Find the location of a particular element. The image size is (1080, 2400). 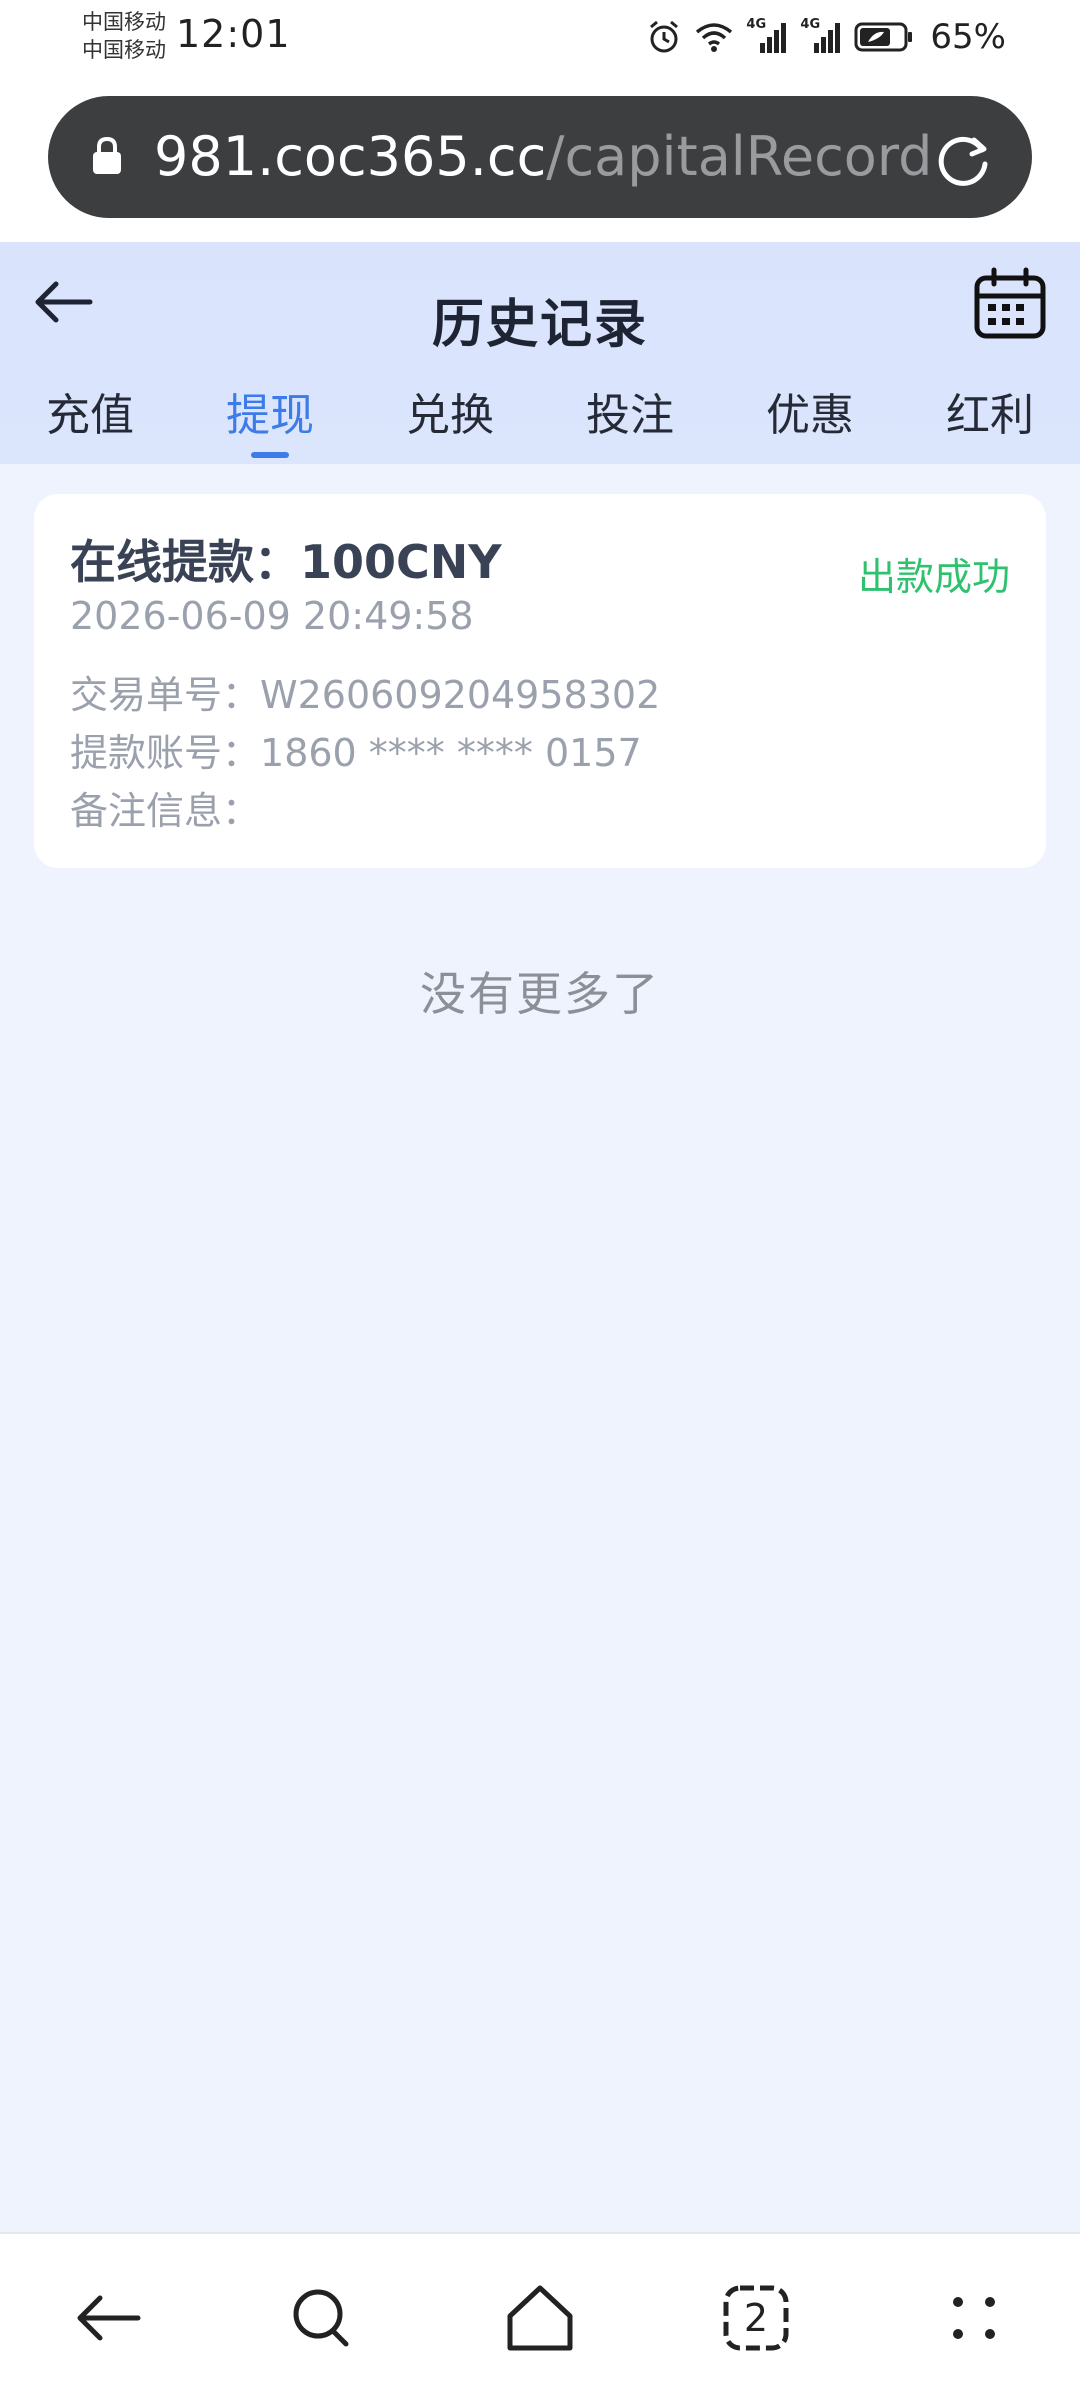

record-status: 出款成功 is located at coordinates (933, 577).